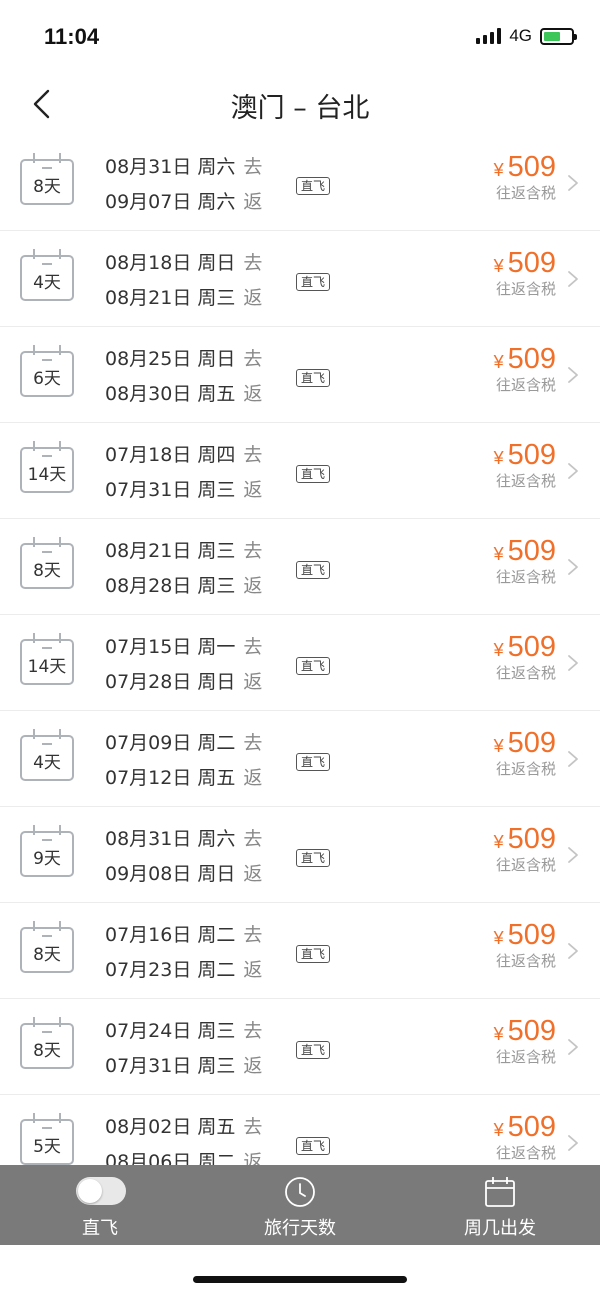  What do you see at coordinates (300, 1279) in the screenshot?
I see `home-indicator` at bounding box center [300, 1279].